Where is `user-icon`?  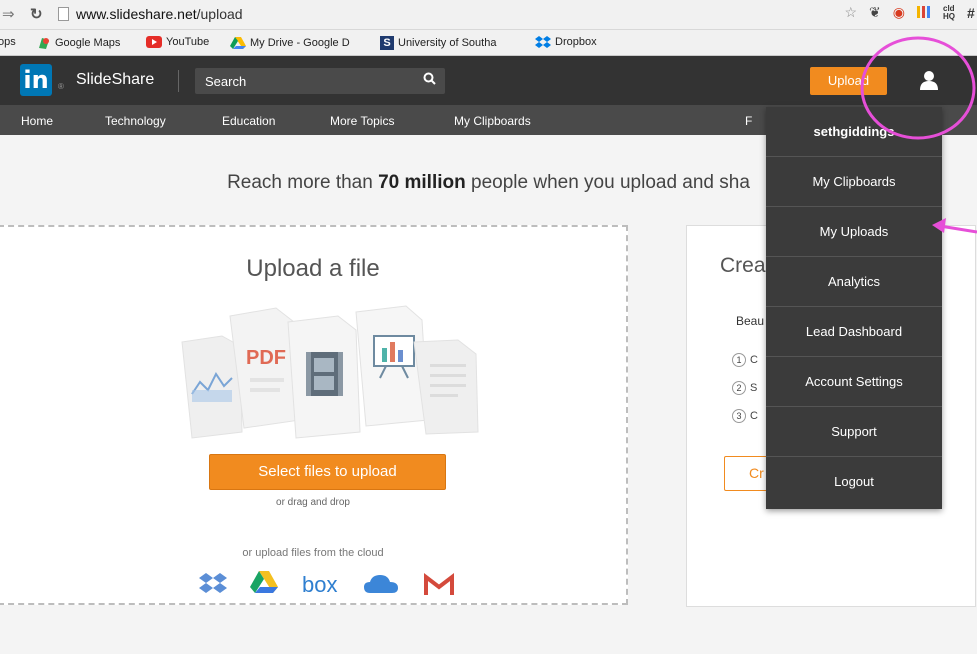
user-icon is located at coordinates (929, 80).